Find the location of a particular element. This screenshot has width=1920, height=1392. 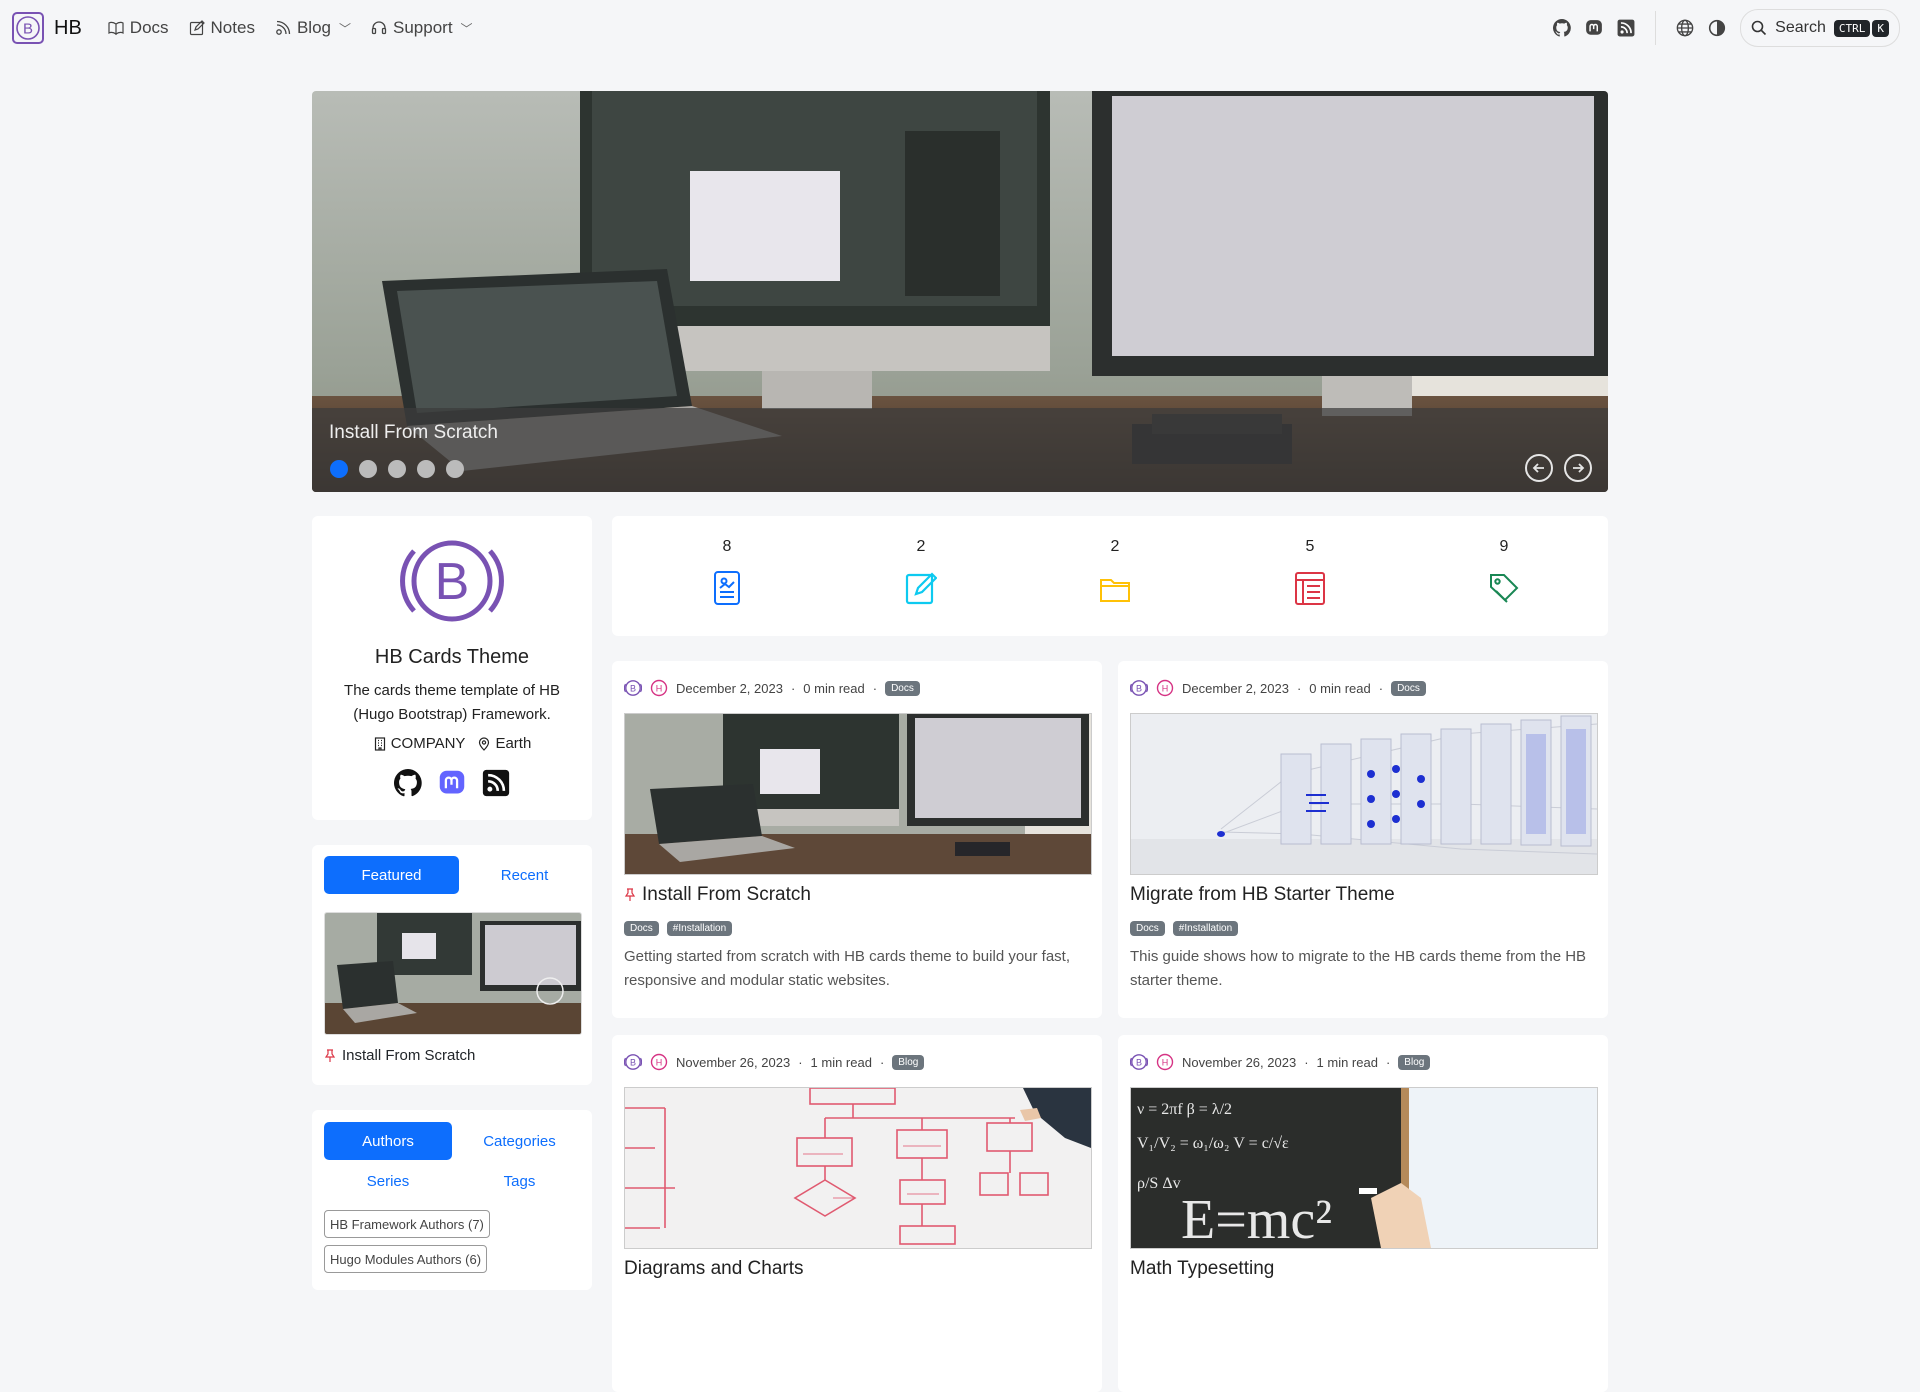

carousel-prev-button is located at coordinates (1539, 468).